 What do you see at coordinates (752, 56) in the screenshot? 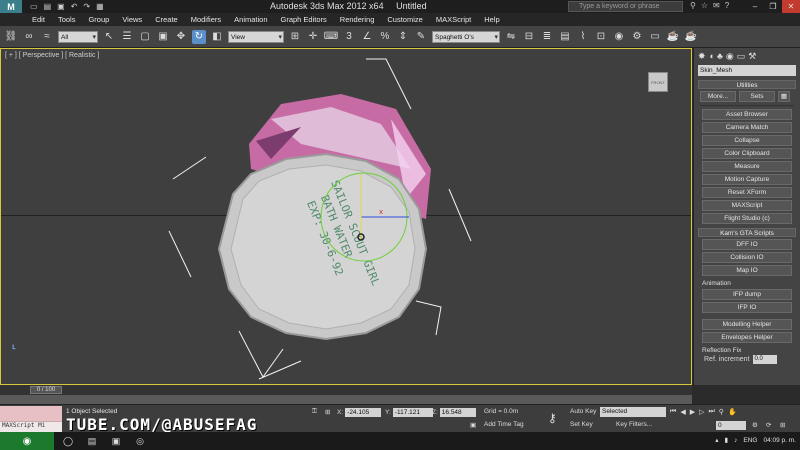
I see `utilities-tab-icon: ⚒` at bounding box center [752, 56].